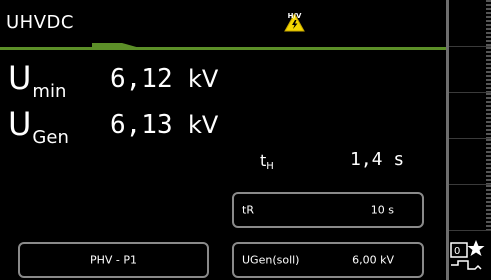 The image size is (491, 280). Describe the element at coordinates (107, 45) in the screenshot. I see `header-divider-tab` at that location.